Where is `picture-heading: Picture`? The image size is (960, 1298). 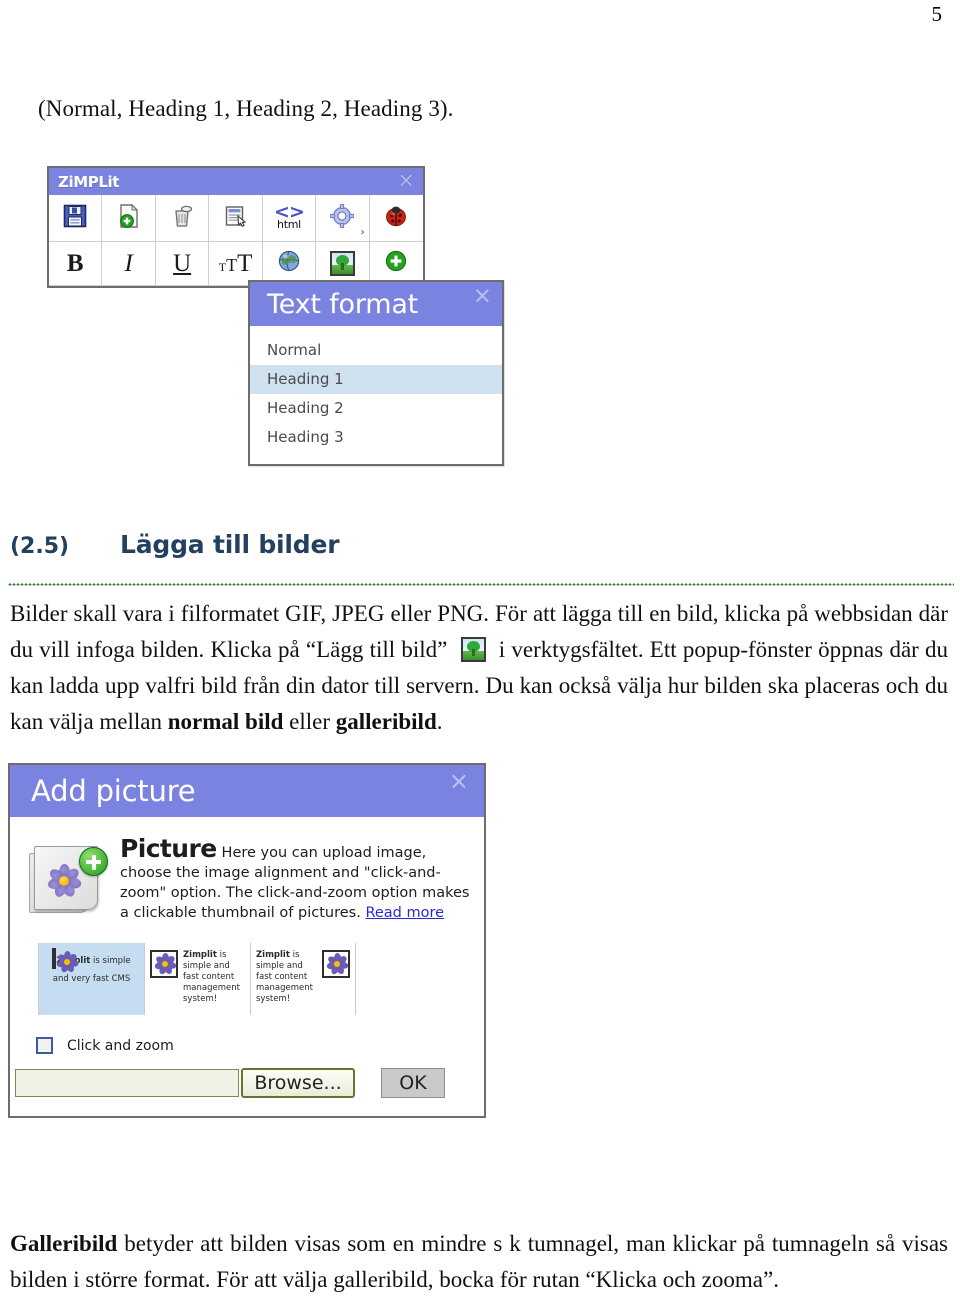 picture-heading: Picture is located at coordinates (168, 848).